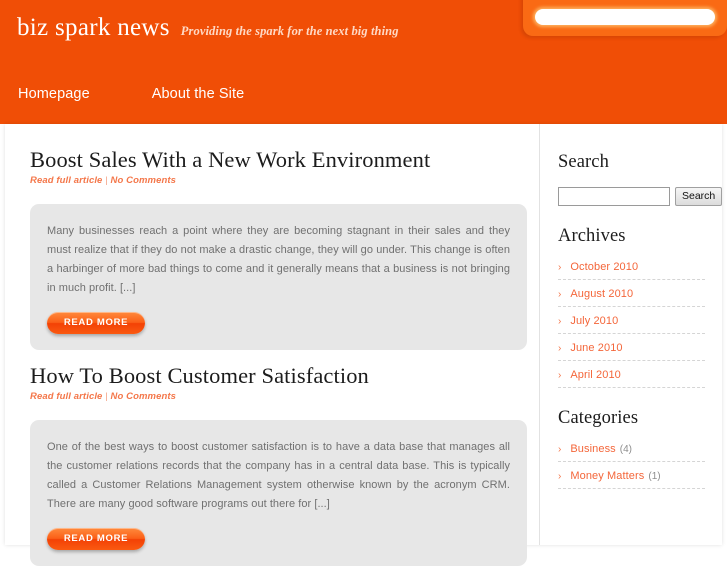 This screenshot has width=727, height=566. I want to click on list-item: › October 2010, so click(631, 270).